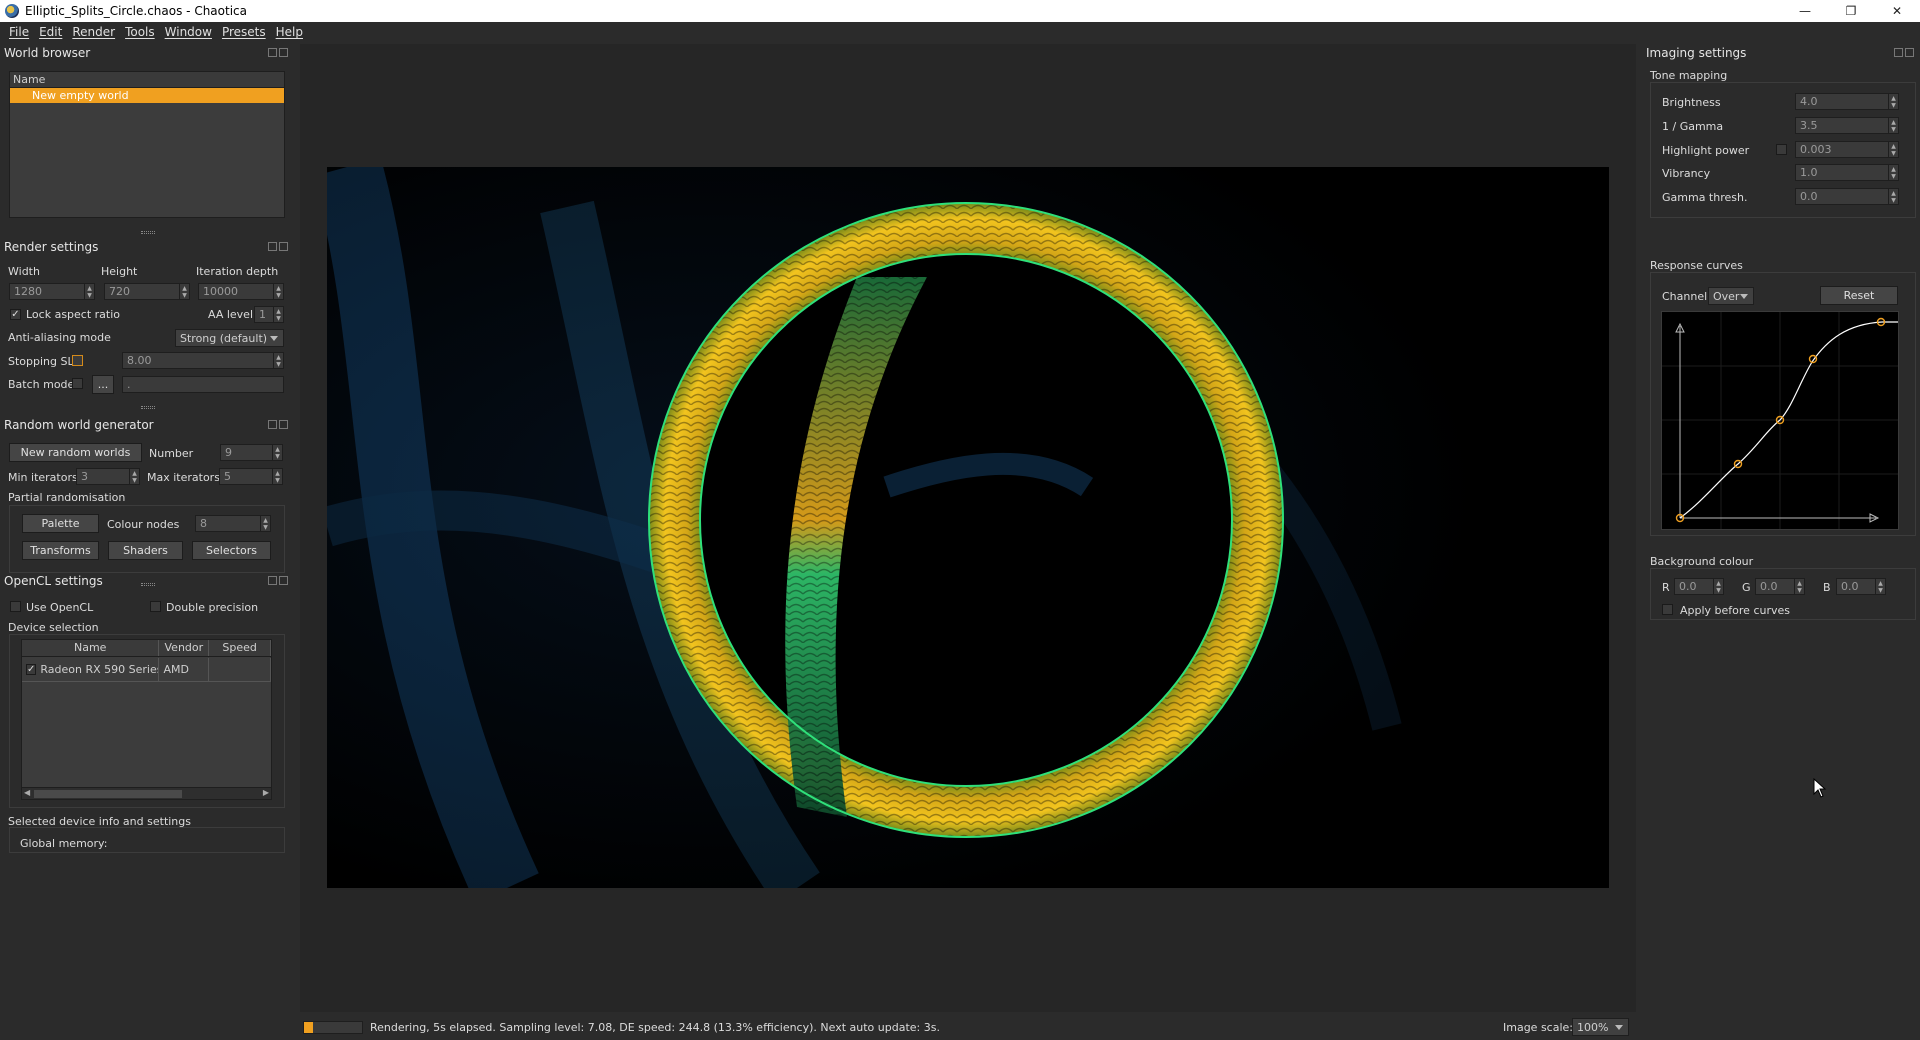  Describe the element at coordinates (108, 794) in the screenshot. I see `scroll-thumb` at that location.